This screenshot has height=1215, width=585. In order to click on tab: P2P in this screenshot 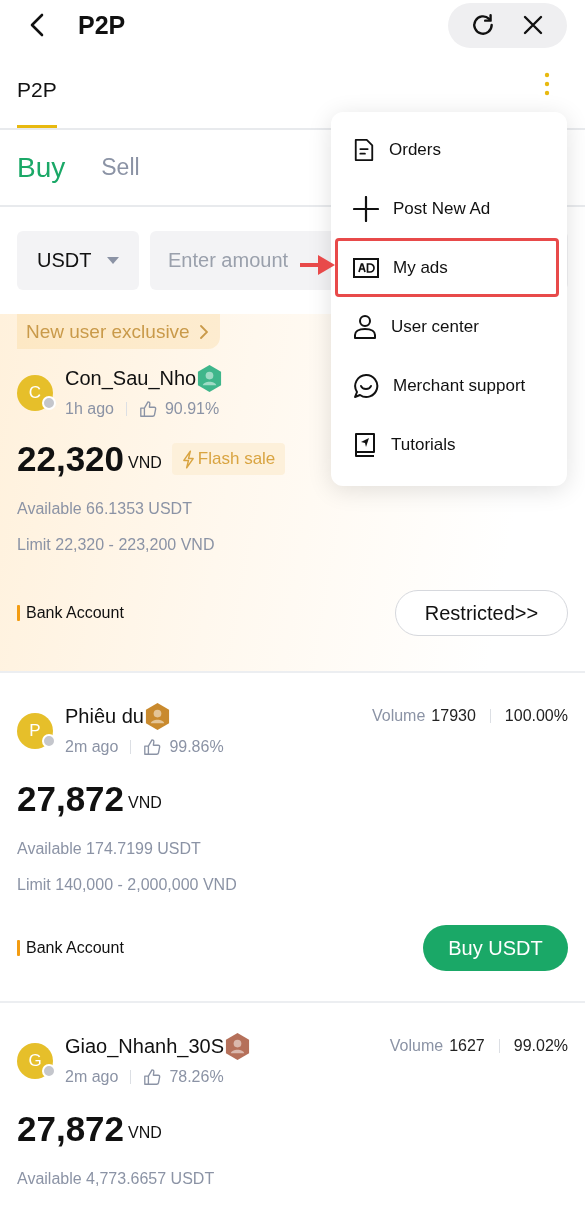, I will do `click(37, 90)`.